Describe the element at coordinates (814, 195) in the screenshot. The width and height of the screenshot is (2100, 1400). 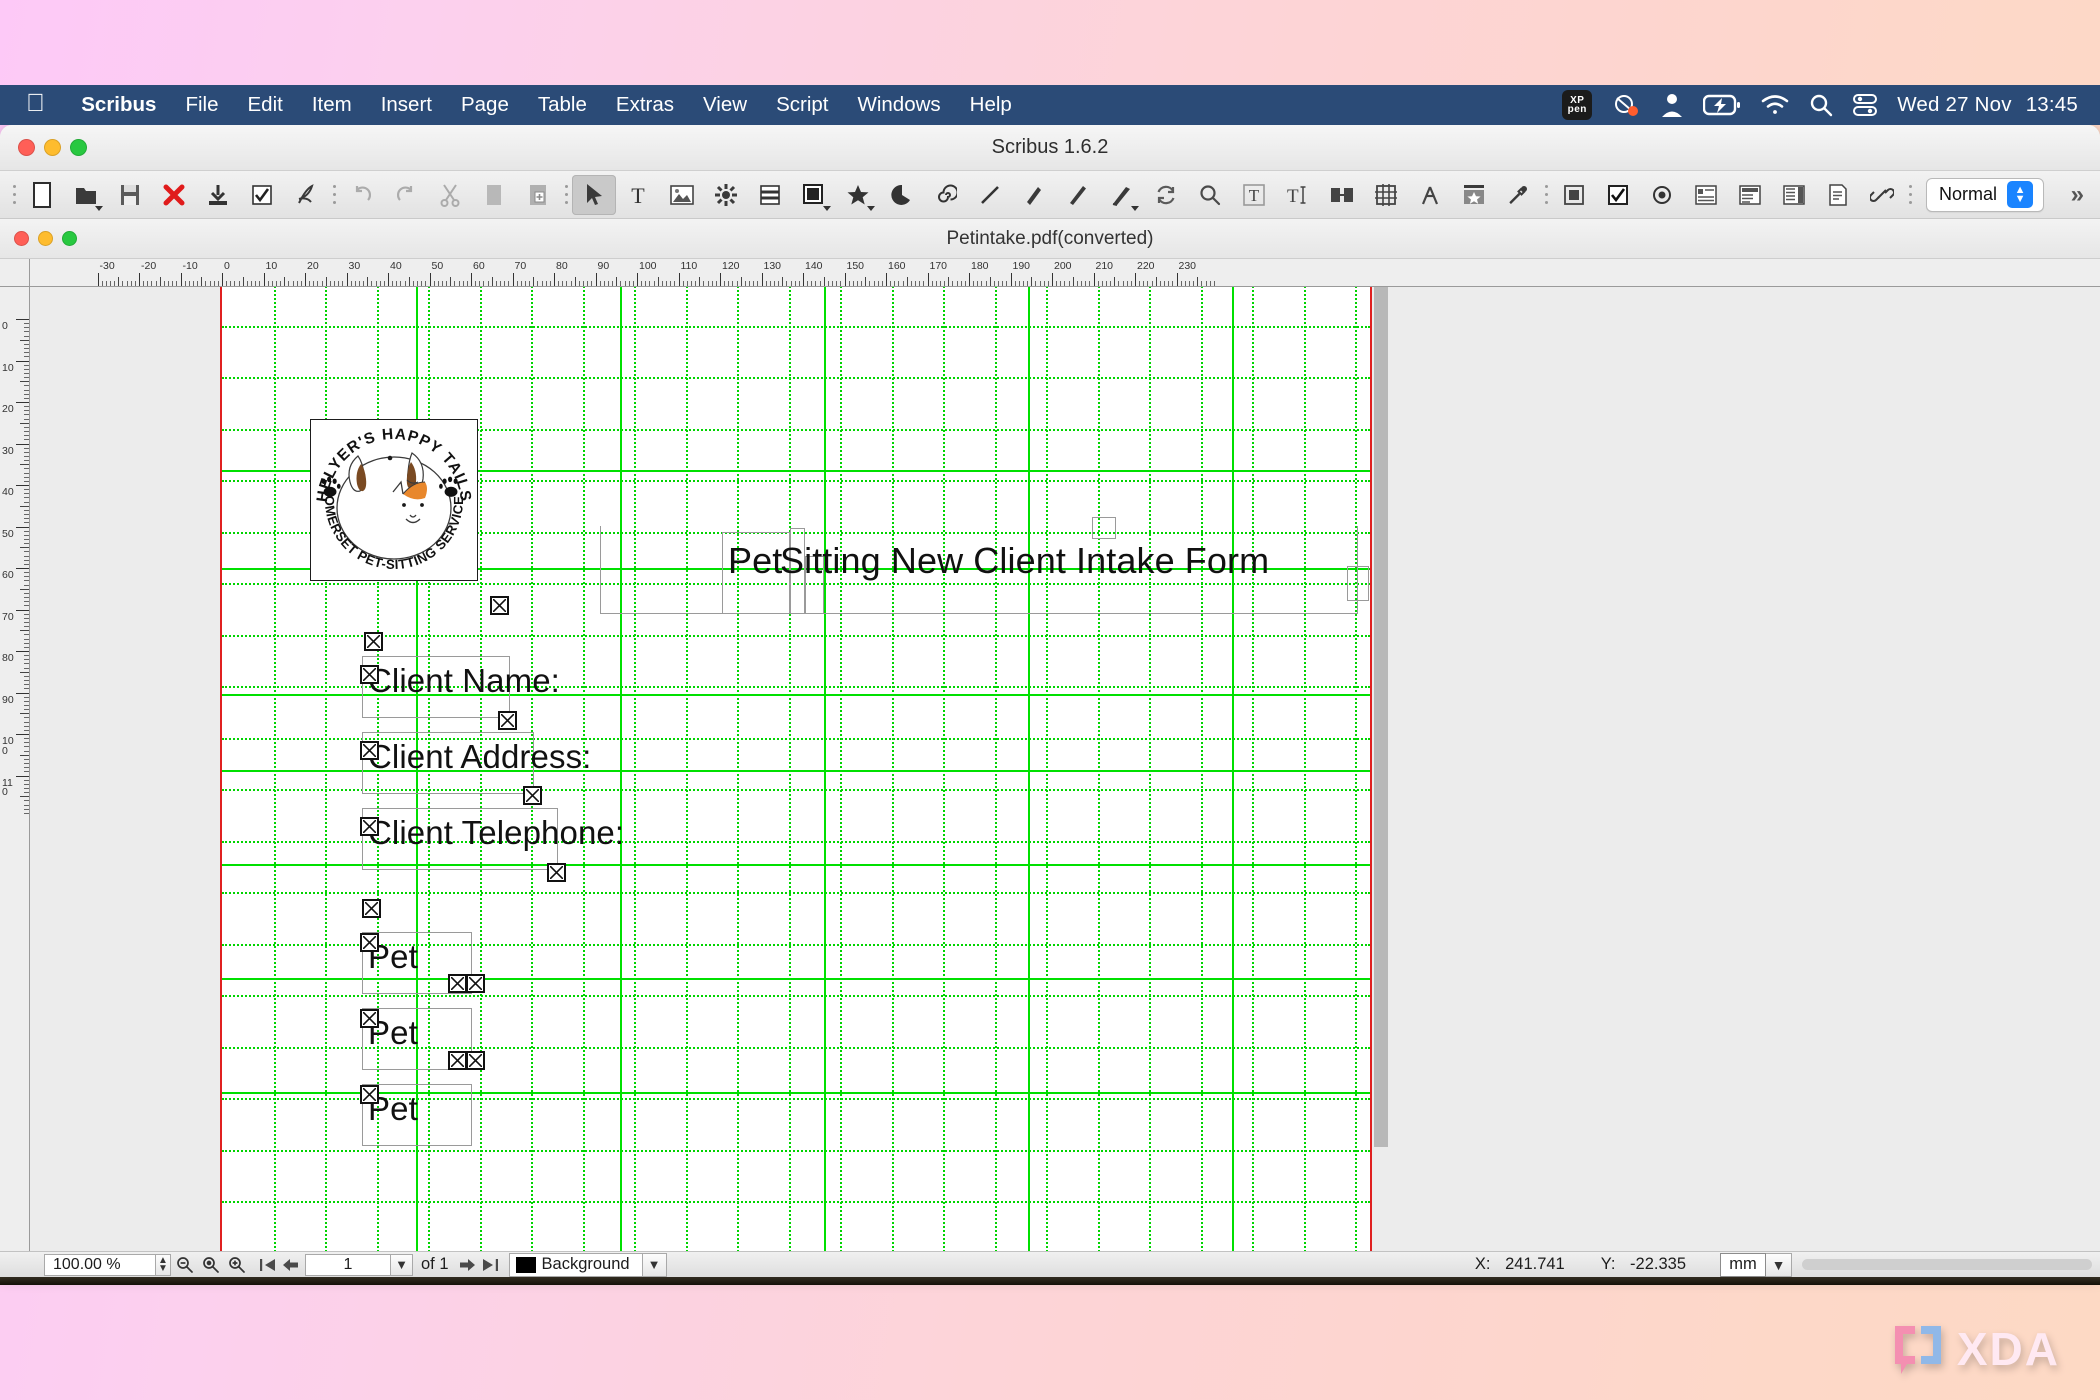
I see `shape-tool-icon` at that location.